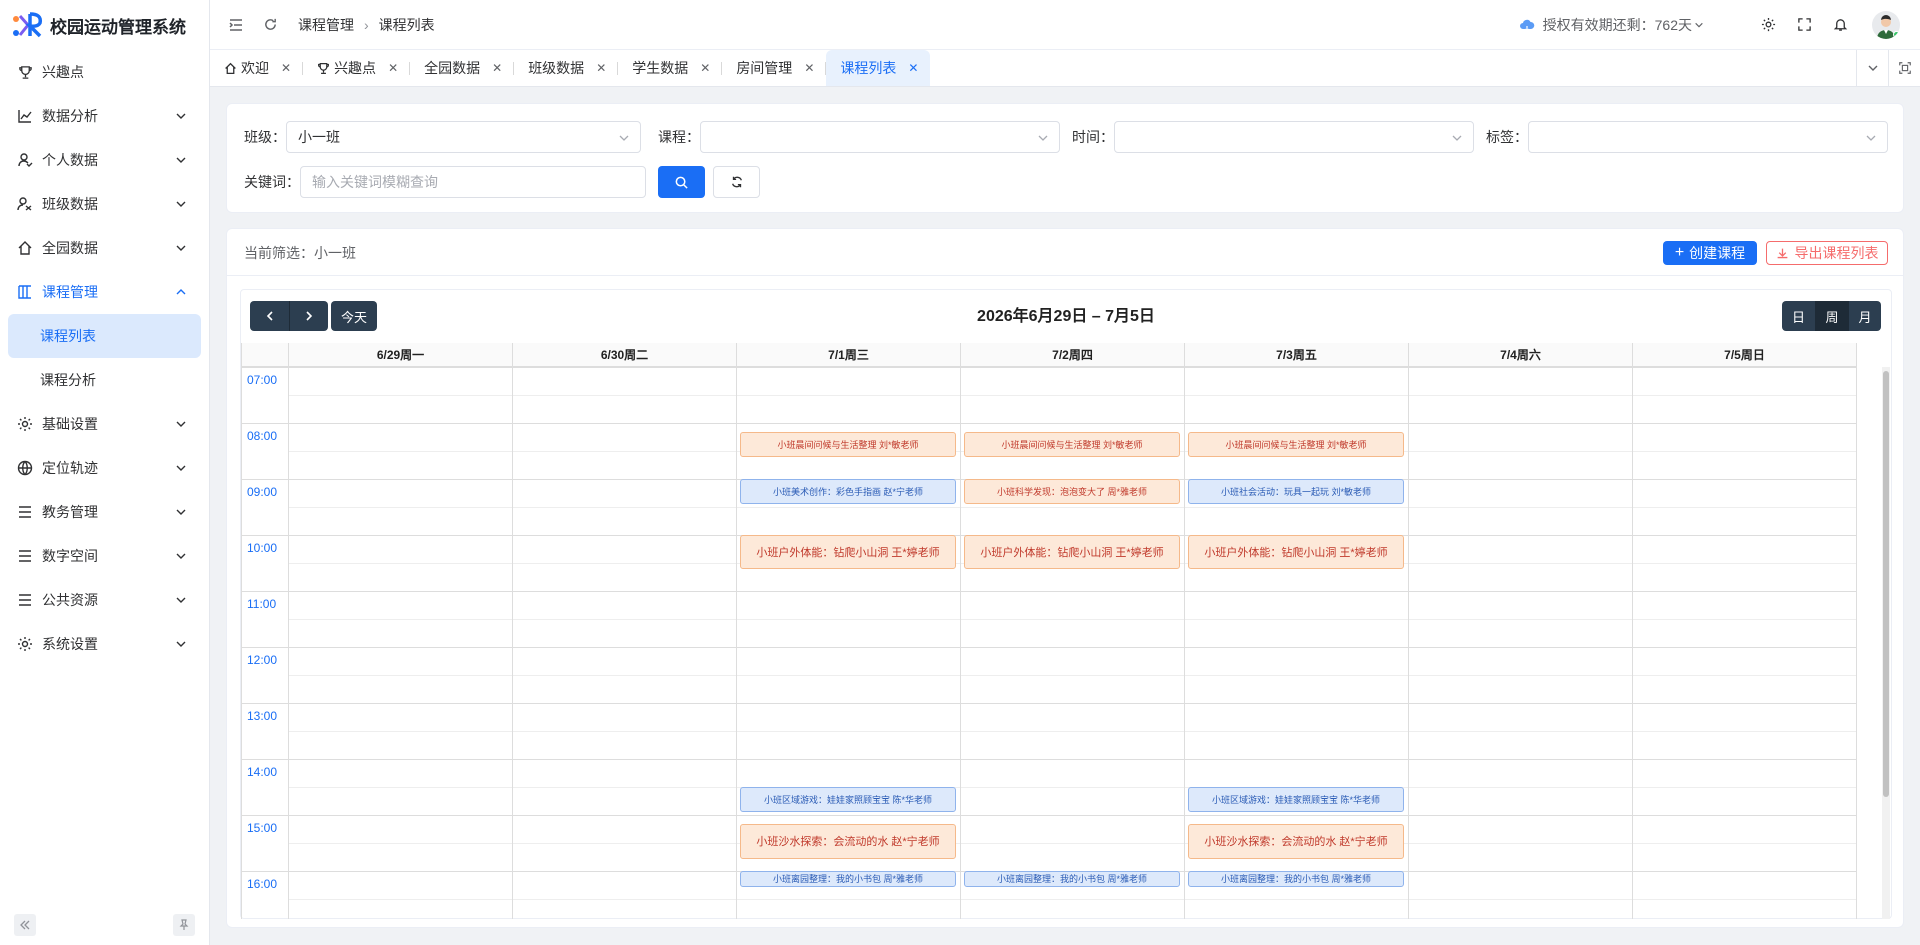 The height and width of the screenshot is (945, 1920). Describe the element at coordinates (104, 512) in the screenshot. I see `sidebar-item-academic: 教务管理` at that location.